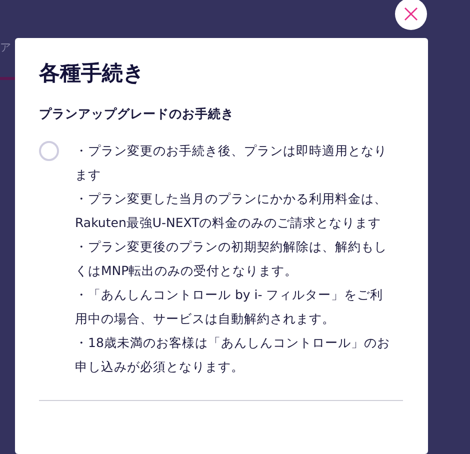 Image resolution: width=470 pixels, height=454 pixels. I want to click on note-text: ・プラン変更した当月のプランにかかる利用料金は、Rakuten最強U-NEXTの料金のみのご請求となります, so click(231, 211).